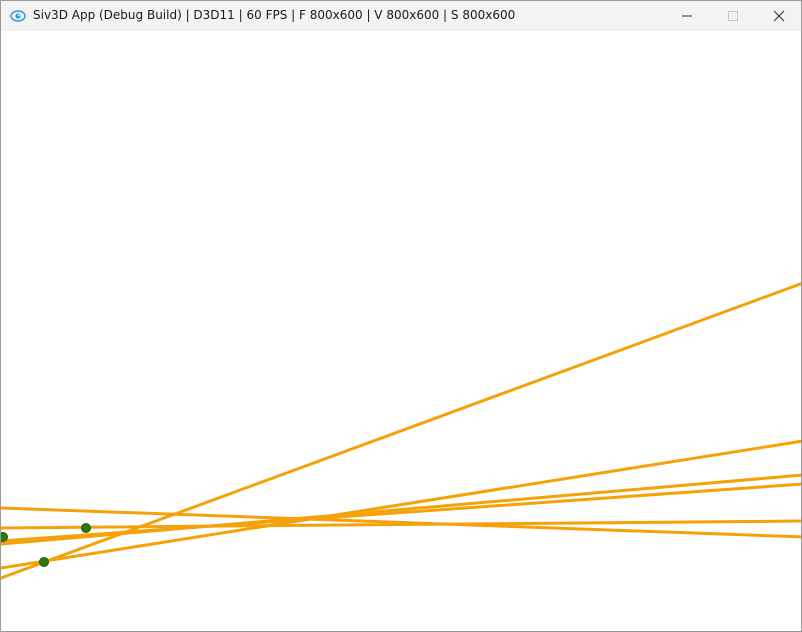  I want to click on close-button, so click(779, 16).